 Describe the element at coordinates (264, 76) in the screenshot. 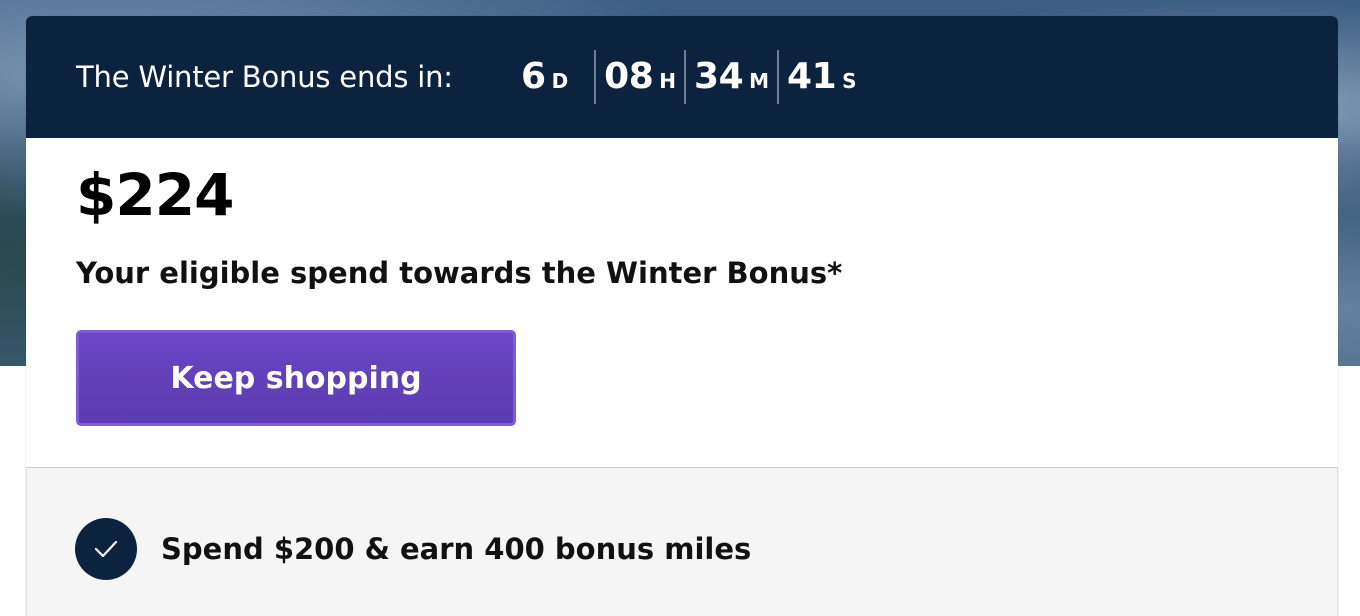

I see `countdown-label: The Winter Bonus ends in:` at that location.